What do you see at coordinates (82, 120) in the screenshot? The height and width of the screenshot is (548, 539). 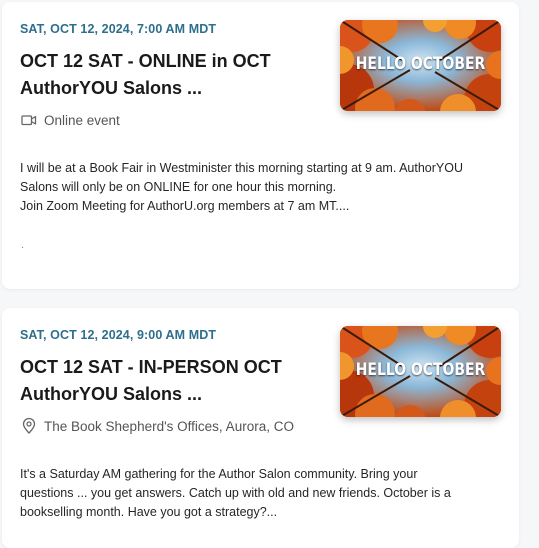 I see `event-location-label: Online event` at bounding box center [82, 120].